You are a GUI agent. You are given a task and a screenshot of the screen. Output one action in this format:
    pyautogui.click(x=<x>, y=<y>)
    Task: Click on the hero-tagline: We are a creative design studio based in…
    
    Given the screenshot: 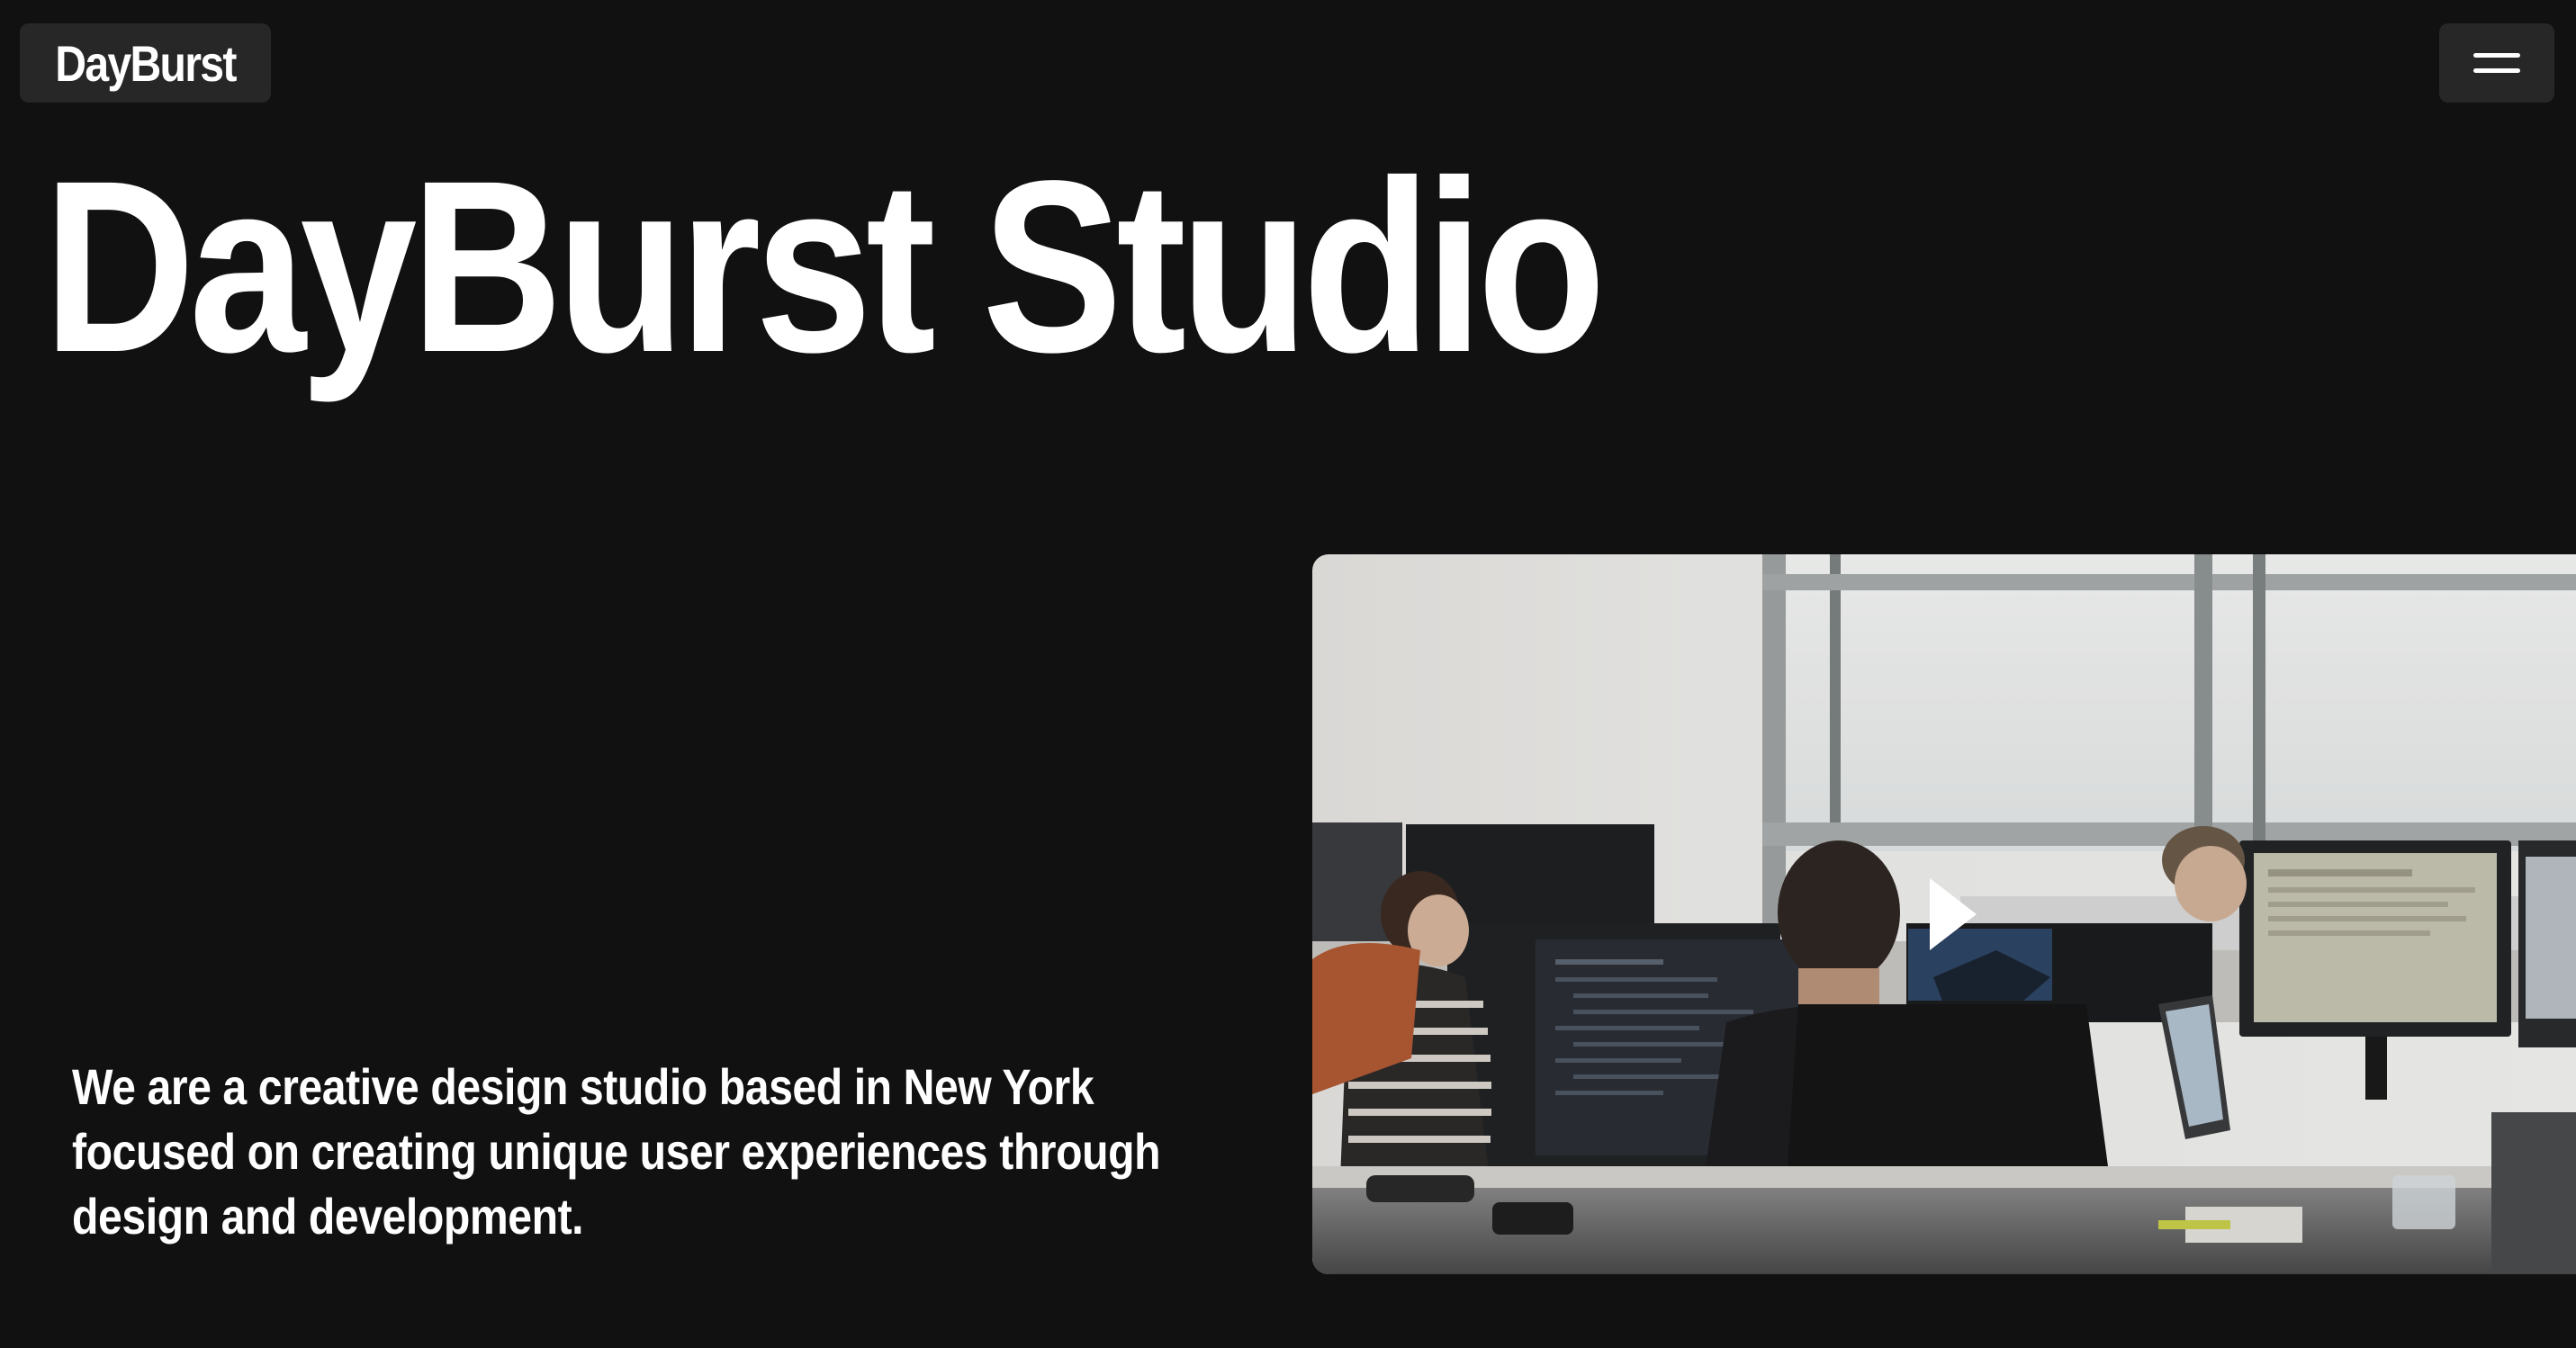 What is the action you would take?
    pyautogui.click(x=616, y=1151)
    